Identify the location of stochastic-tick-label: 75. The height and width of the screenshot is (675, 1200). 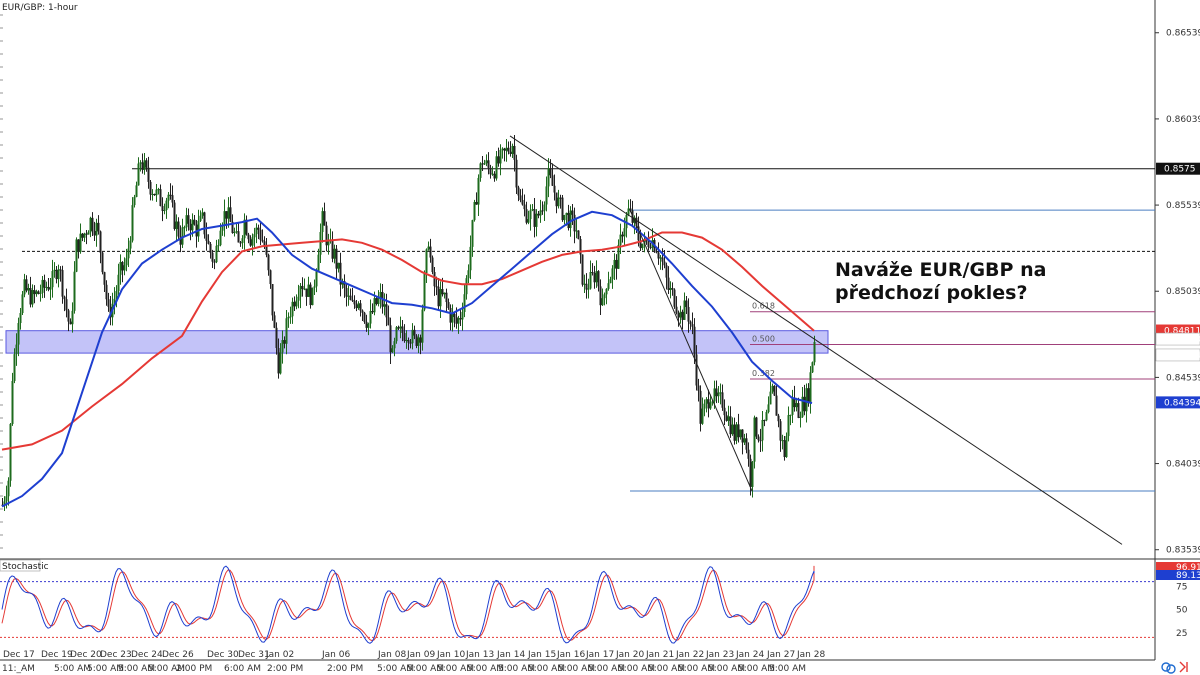
(1181, 587).